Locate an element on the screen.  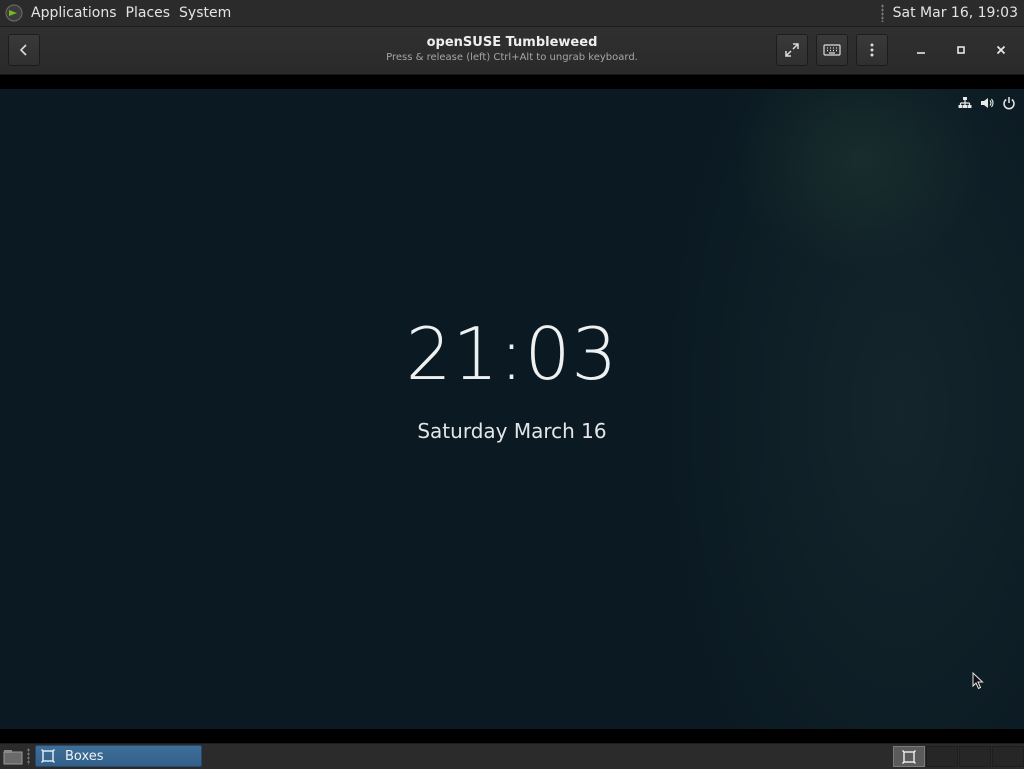
power-icon is located at coordinates (1009, 103).